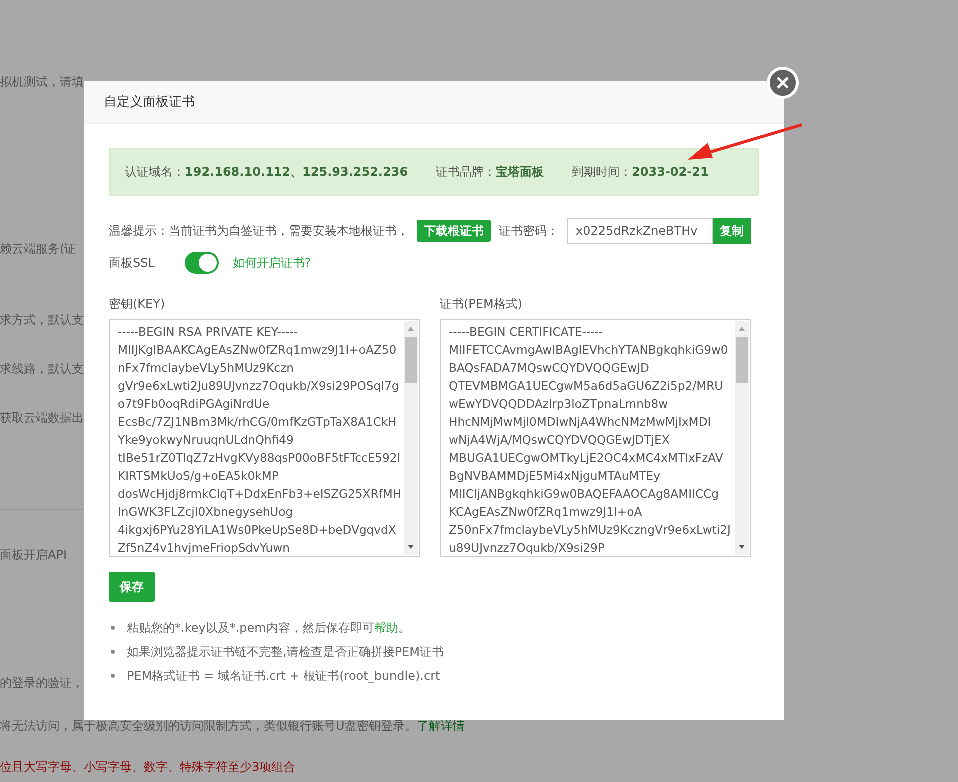 This screenshot has width=958, height=782. What do you see at coordinates (137, 304) in the screenshot?
I see `key-label: 密钥(KEY)` at bounding box center [137, 304].